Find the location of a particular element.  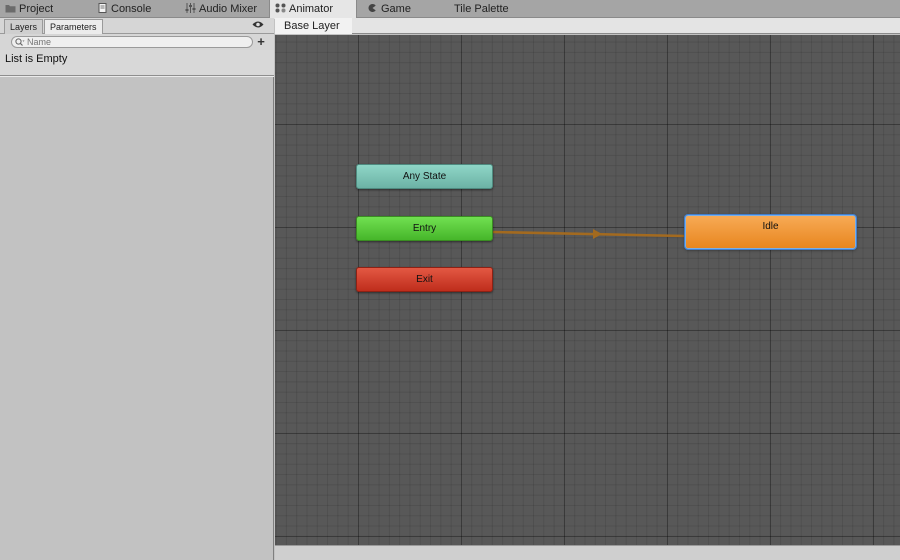

transition-arrow-icon is located at coordinates (597, 234).